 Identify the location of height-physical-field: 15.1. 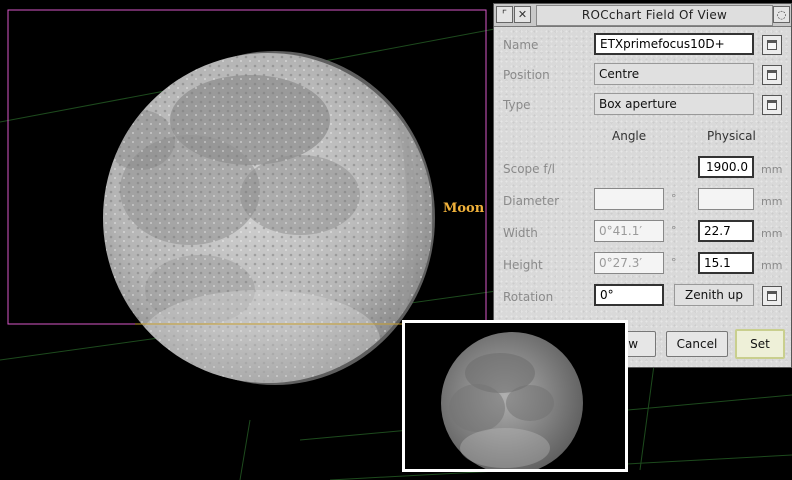
(726, 263).